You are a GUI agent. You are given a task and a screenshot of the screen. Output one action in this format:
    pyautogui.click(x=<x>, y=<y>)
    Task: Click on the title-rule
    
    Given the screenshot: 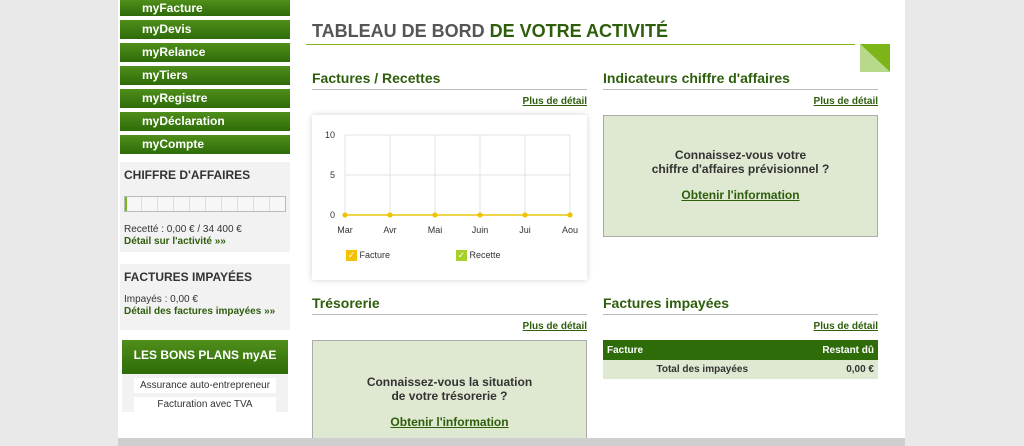 What is the action you would take?
    pyautogui.click(x=580, y=44)
    